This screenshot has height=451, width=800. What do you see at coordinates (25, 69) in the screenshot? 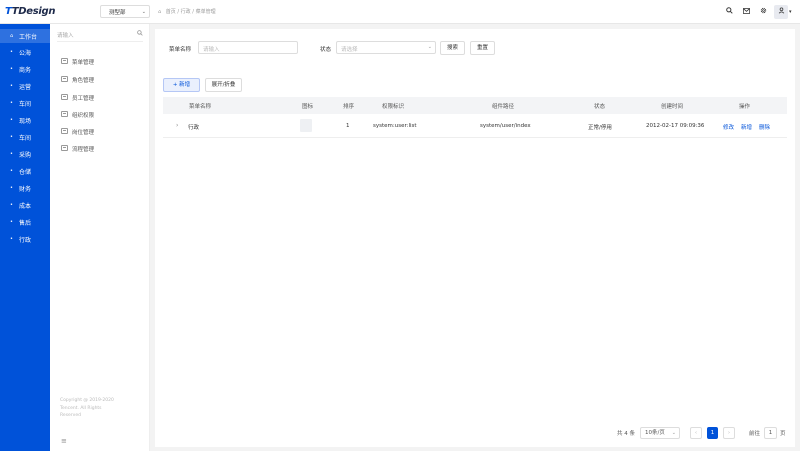
I see `nav-item-business: • 商务` at bounding box center [25, 69].